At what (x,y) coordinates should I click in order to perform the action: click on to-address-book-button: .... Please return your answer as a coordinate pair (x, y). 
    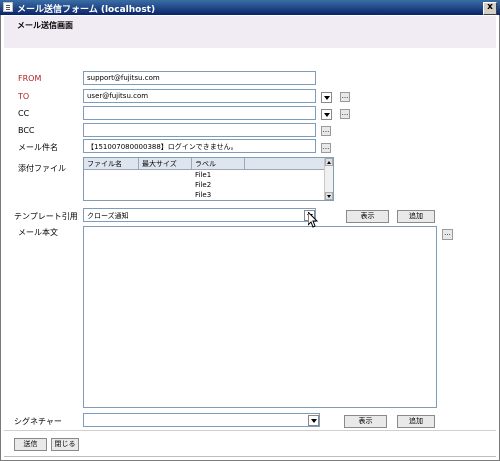
    Looking at the image, I should click on (345, 97).